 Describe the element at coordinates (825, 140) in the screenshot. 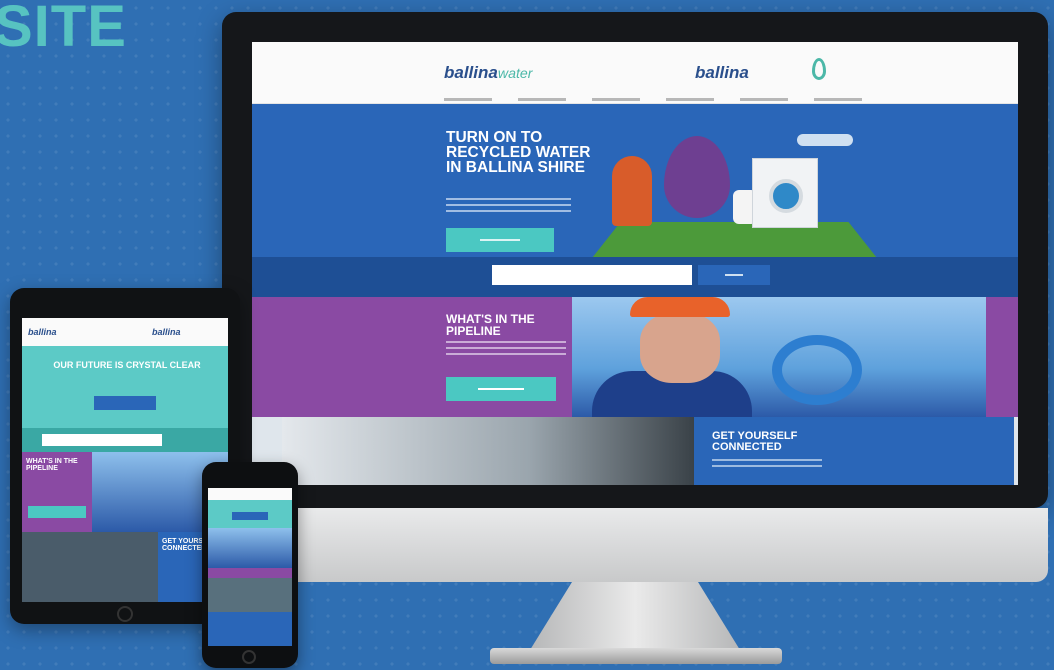

I see `cloud-illustration` at that location.